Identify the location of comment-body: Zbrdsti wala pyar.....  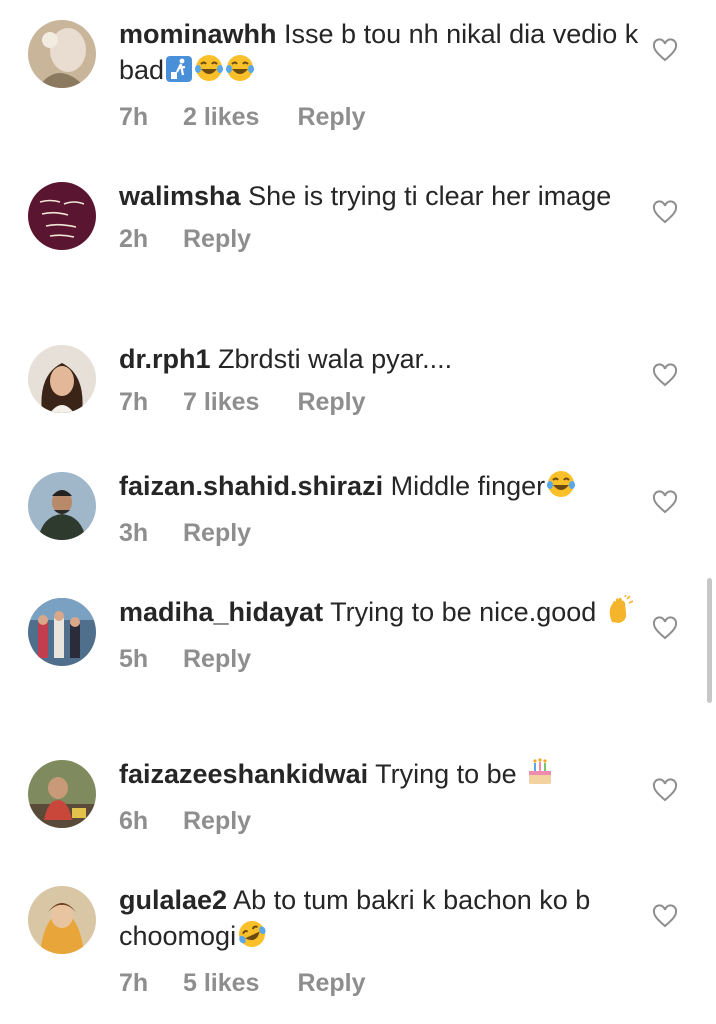
(335, 359).